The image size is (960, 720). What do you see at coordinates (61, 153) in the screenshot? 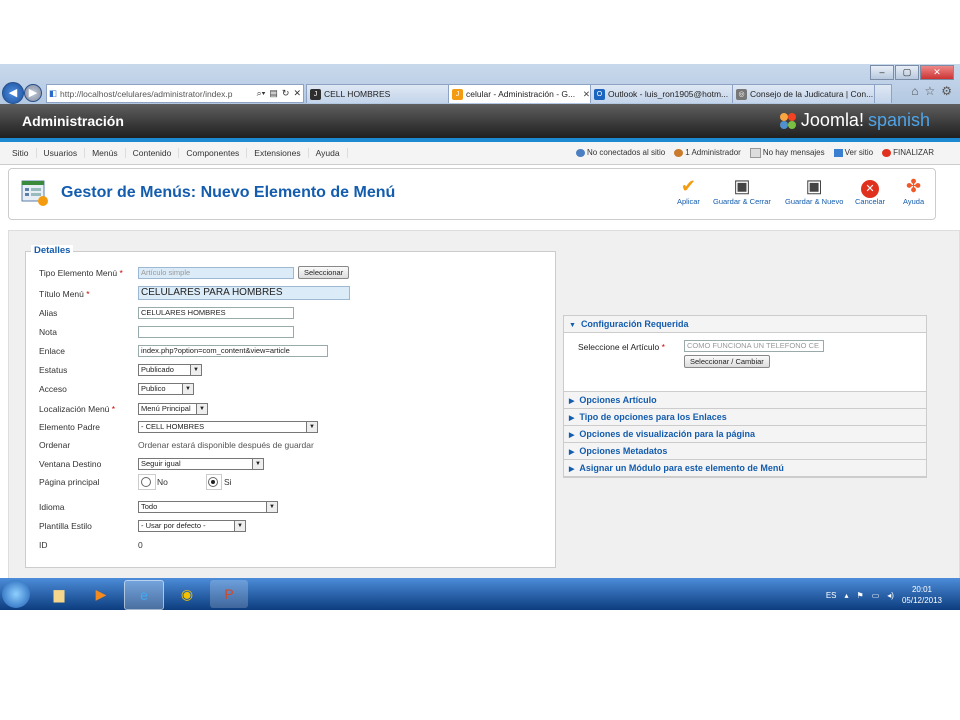
I see `menu-usuarios: Usuarios` at bounding box center [61, 153].